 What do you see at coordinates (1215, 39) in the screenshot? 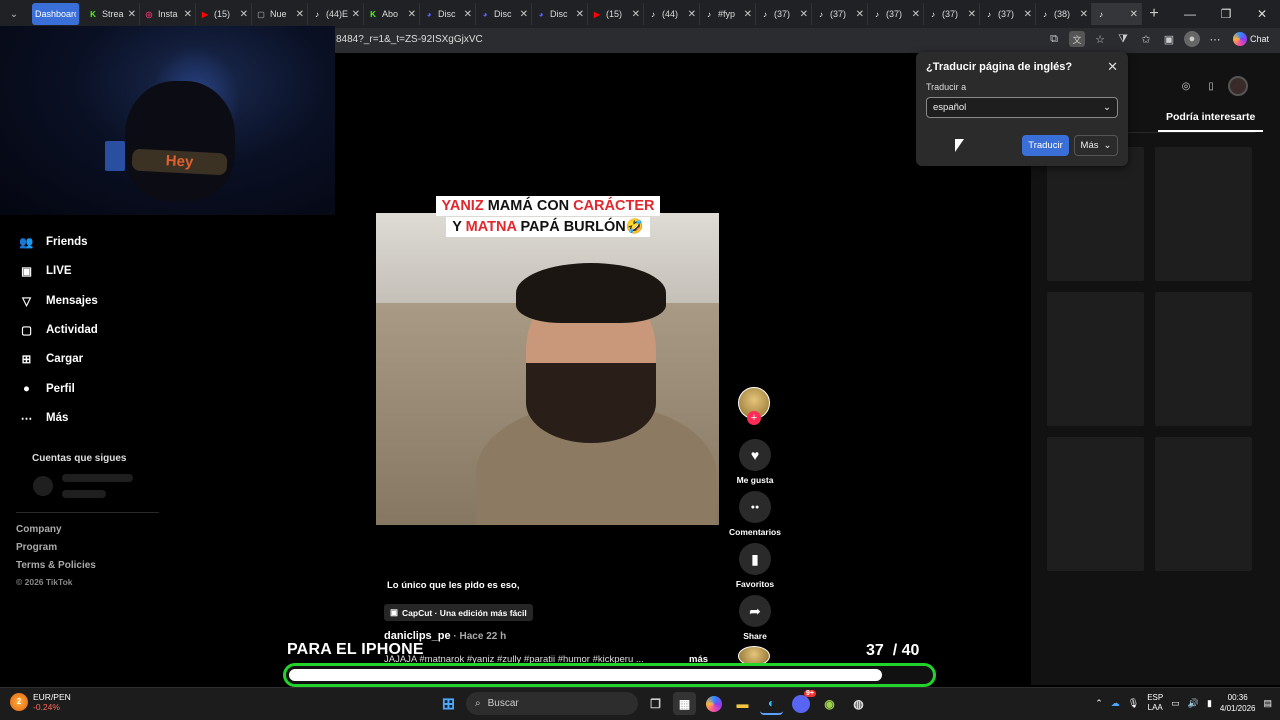
I see `settings-more-icon: ⋯` at bounding box center [1215, 39].